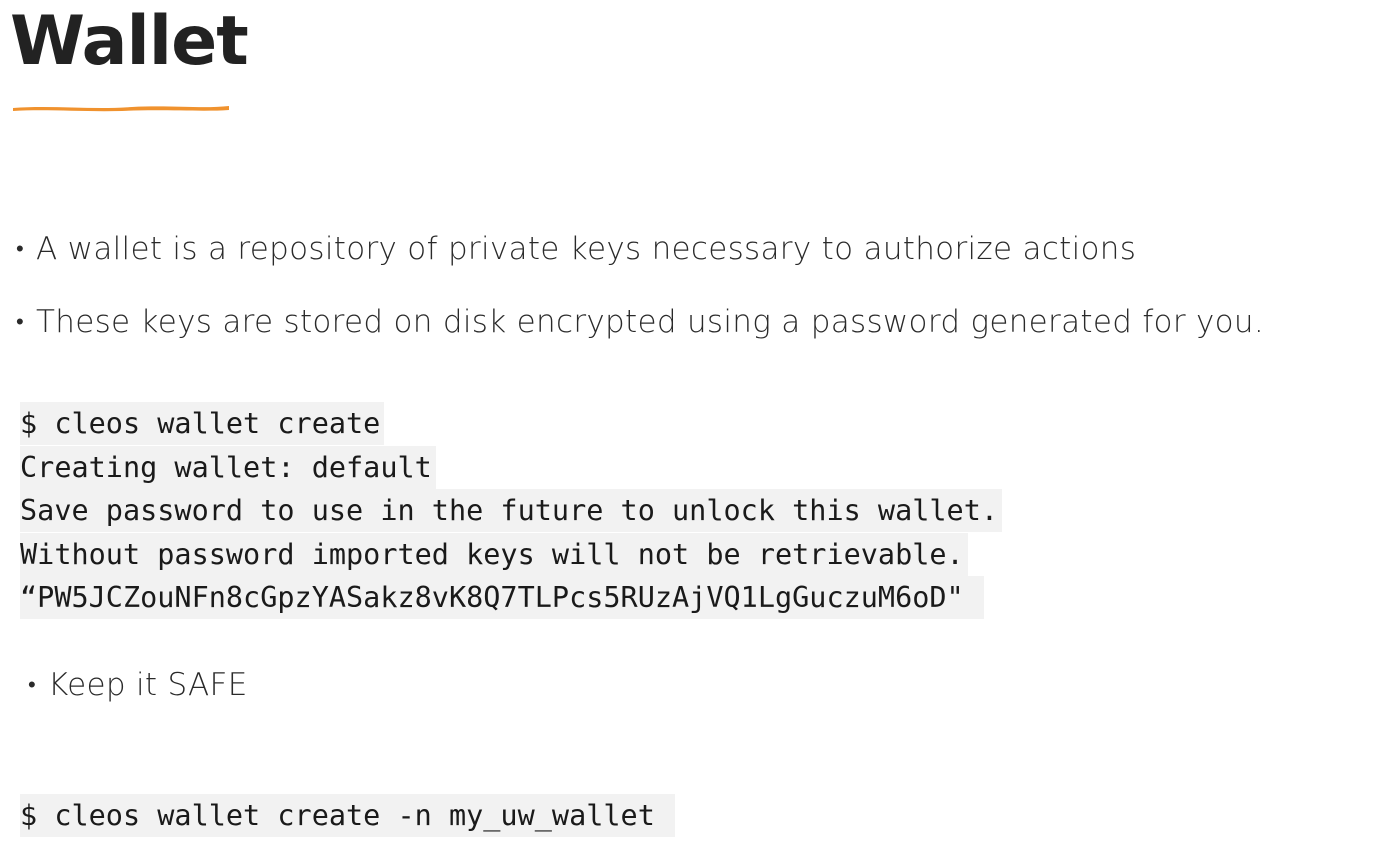  Describe the element at coordinates (121, 109) in the screenshot. I see `title-underline-accent` at that location.